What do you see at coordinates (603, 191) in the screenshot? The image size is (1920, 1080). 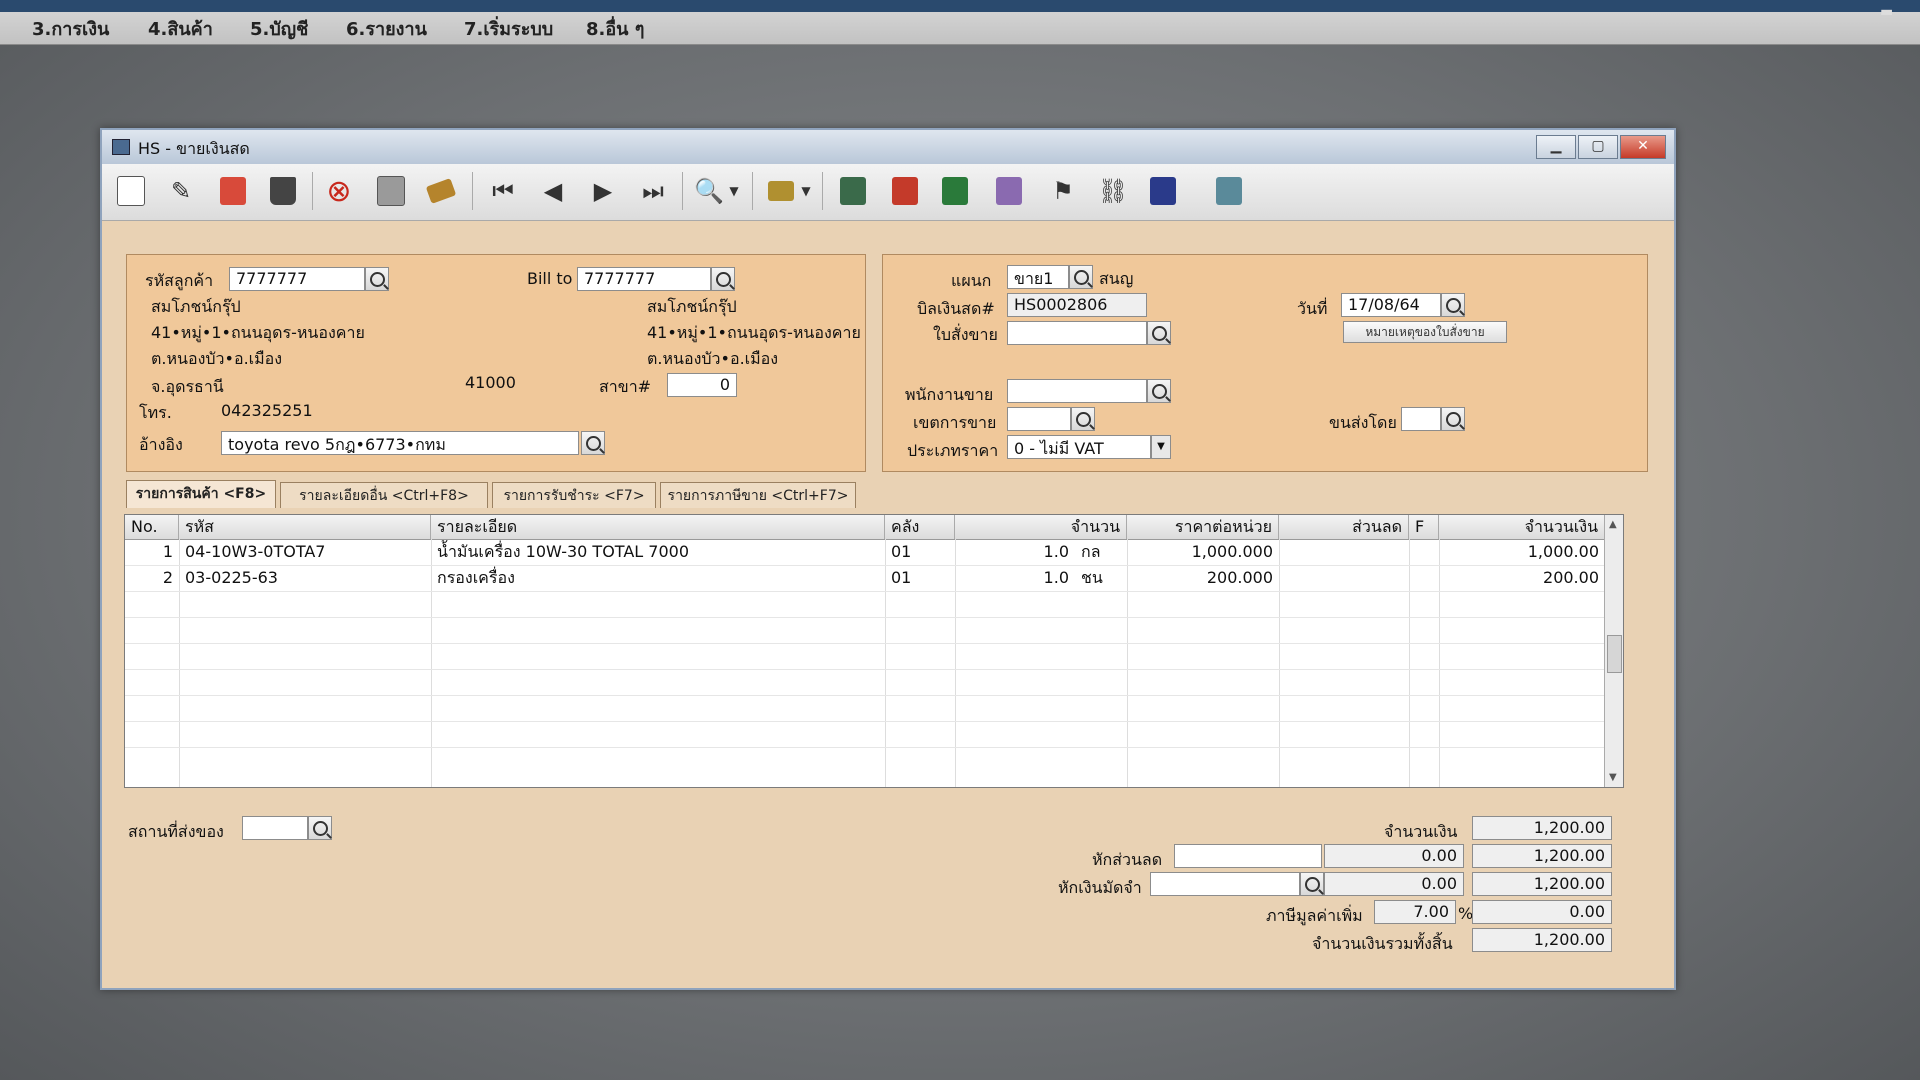 I see `next-record-icon: ▶` at bounding box center [603, 191].